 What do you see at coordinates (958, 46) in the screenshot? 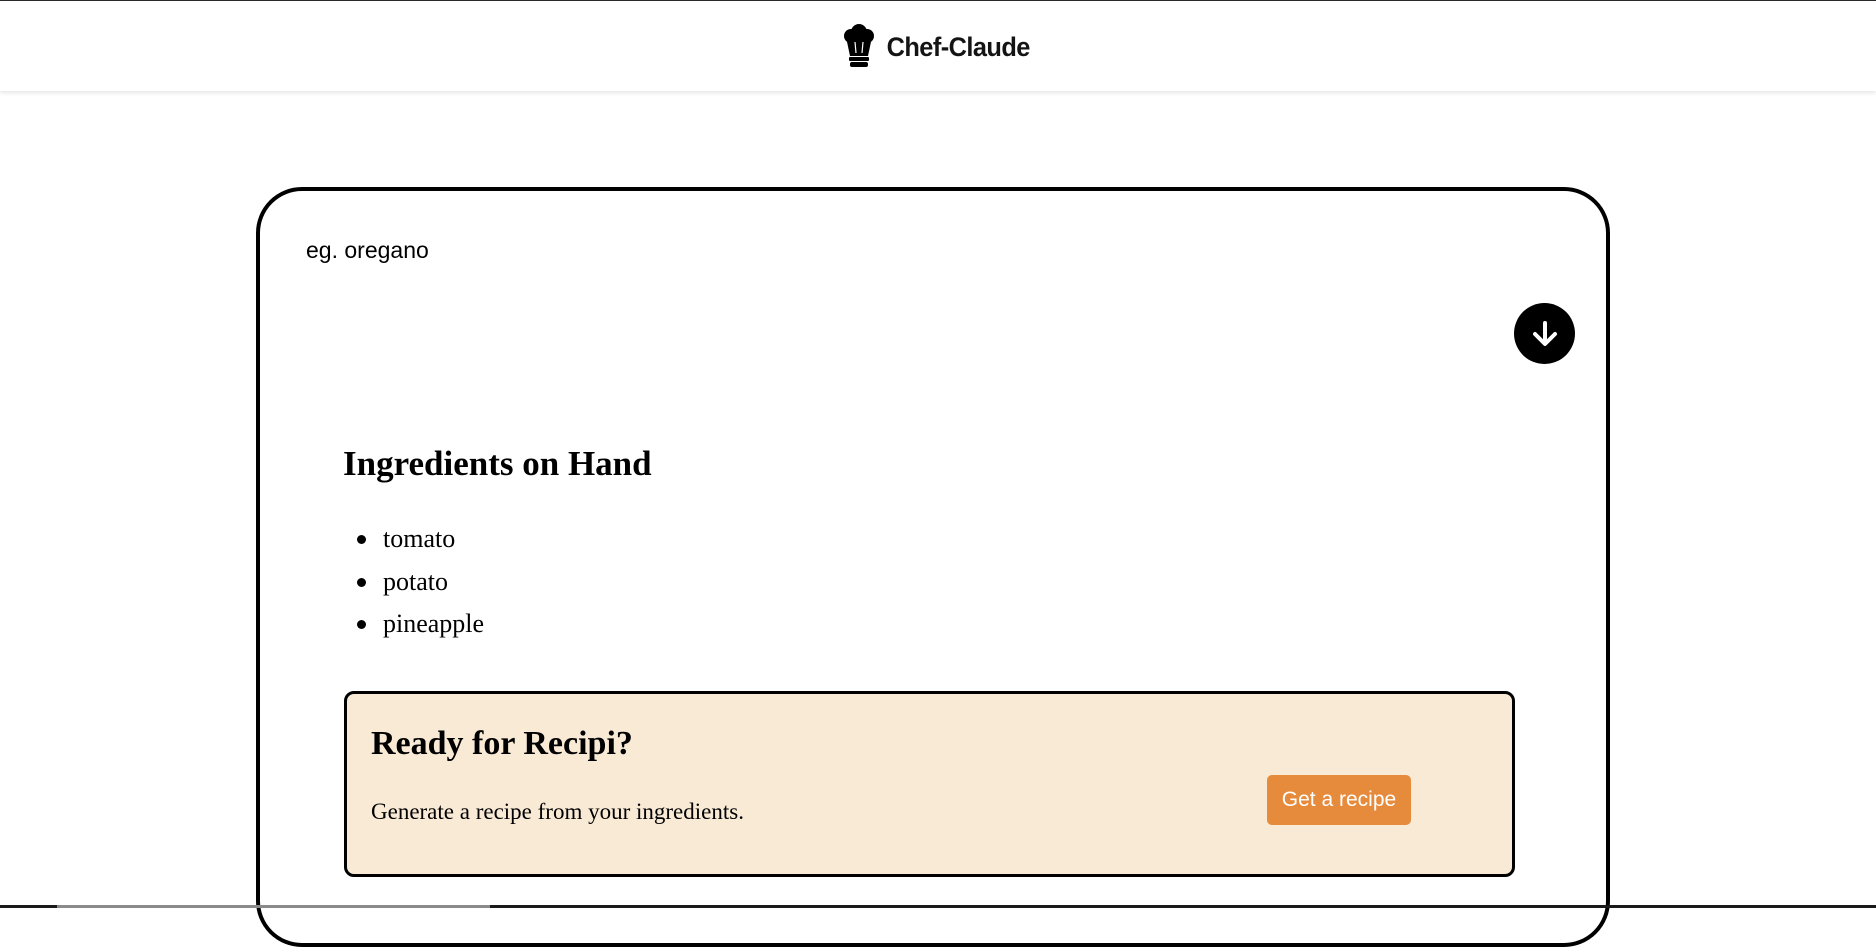
I see `app-title: Chef-Claude` at bounding box center [958, 46].